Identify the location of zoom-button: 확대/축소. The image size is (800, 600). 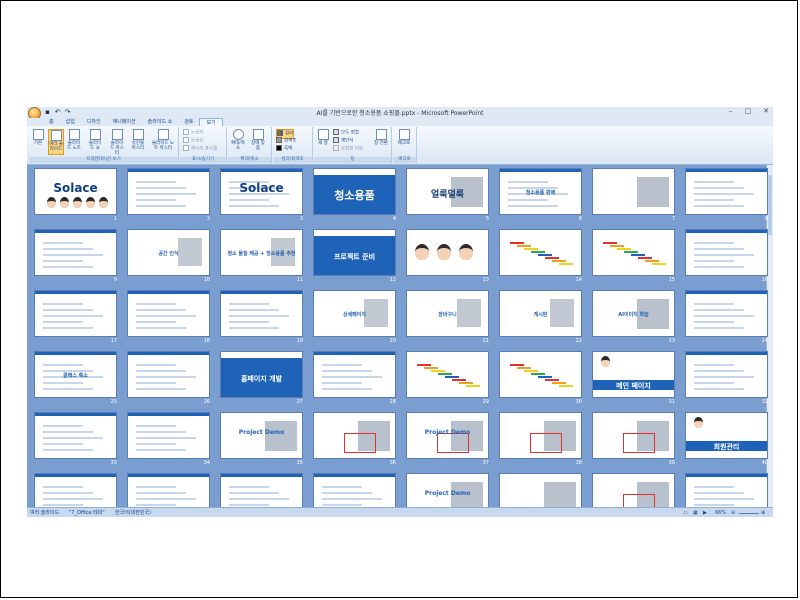
(238, 142).